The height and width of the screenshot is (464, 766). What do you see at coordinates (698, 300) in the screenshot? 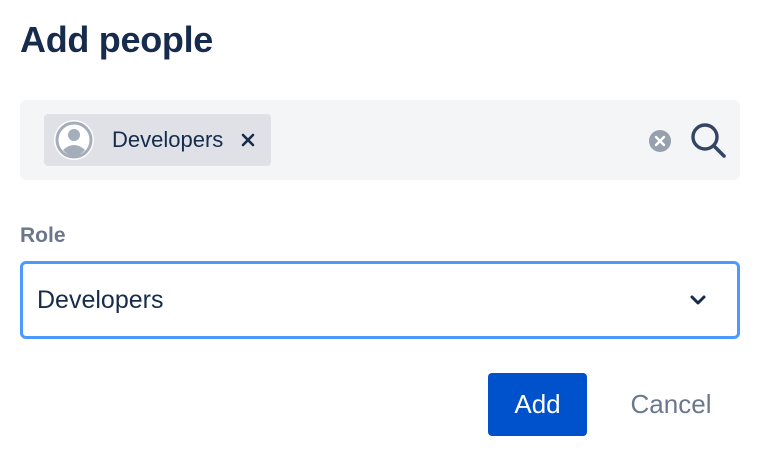
I see `chevron-down-icon` at bounding box center [698, 300].